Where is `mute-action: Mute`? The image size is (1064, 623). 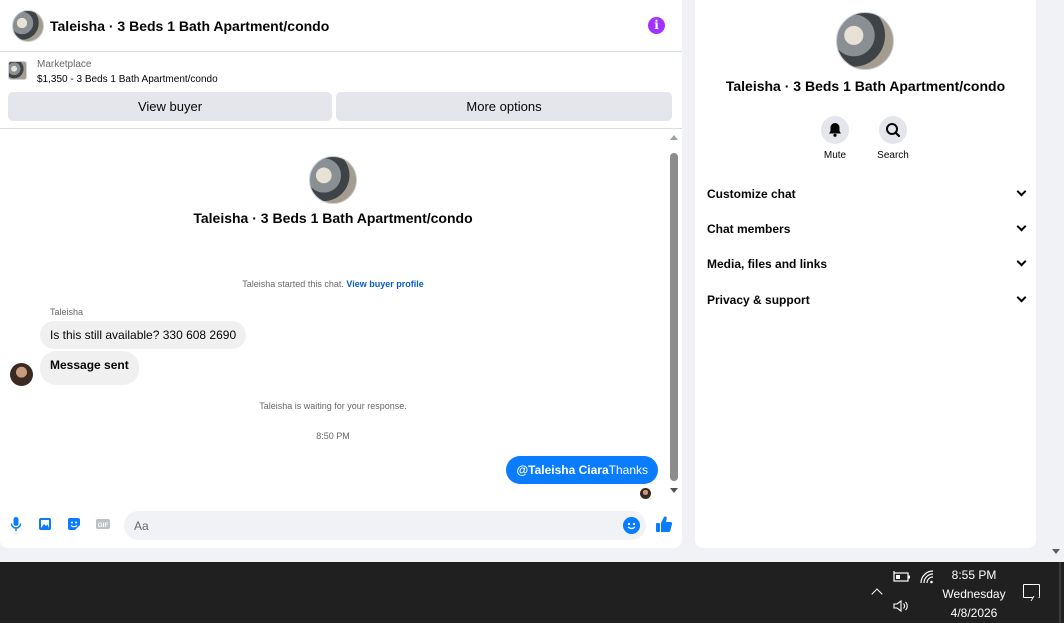
mute-action: Mute is located at coordinates (835, 138).